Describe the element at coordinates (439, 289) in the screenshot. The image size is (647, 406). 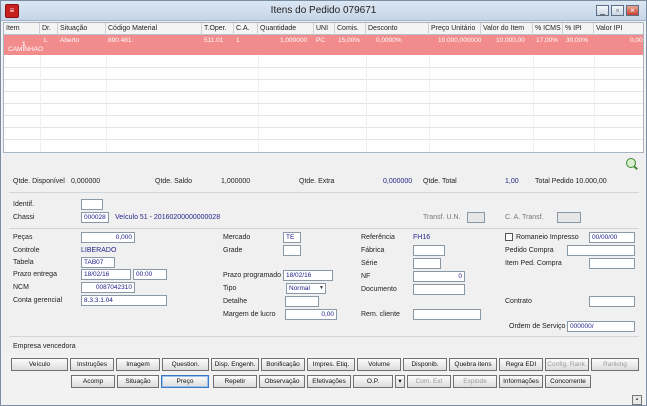
I see `documento-field` at that location.